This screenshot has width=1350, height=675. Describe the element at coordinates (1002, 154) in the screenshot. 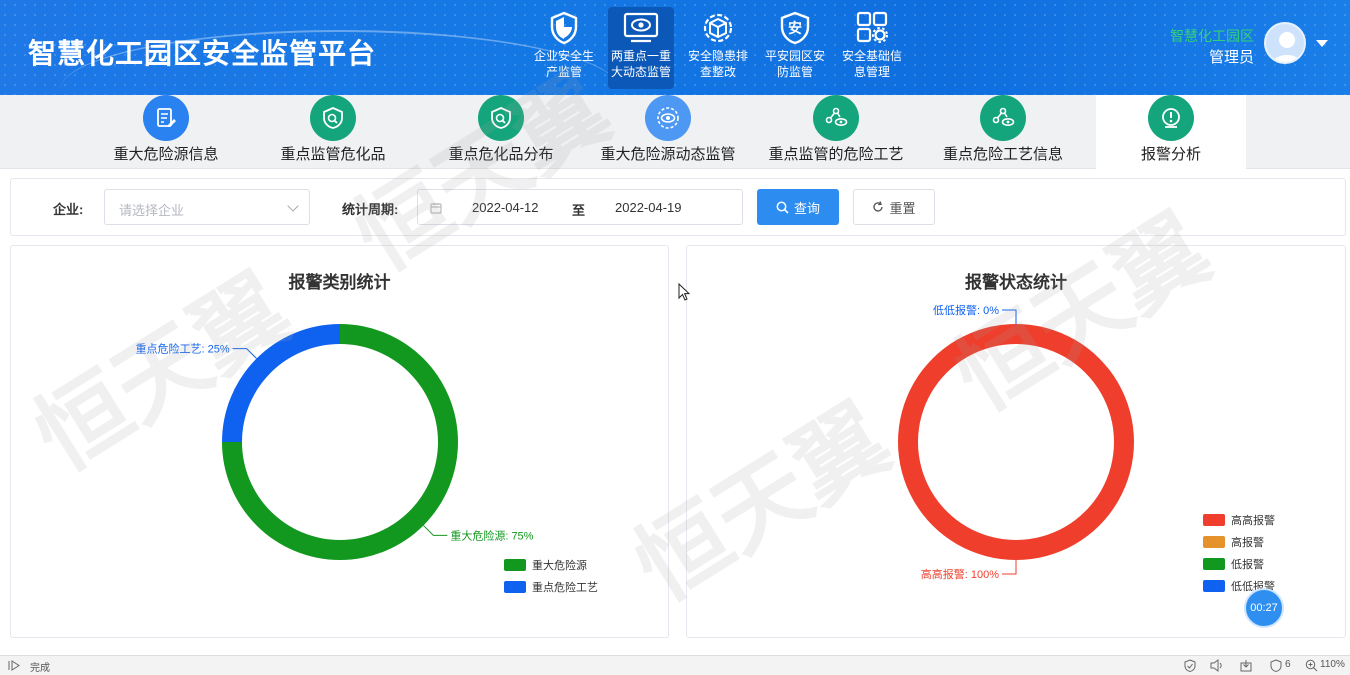

I see `tab-label: 重点危险工艺信息` at that location.